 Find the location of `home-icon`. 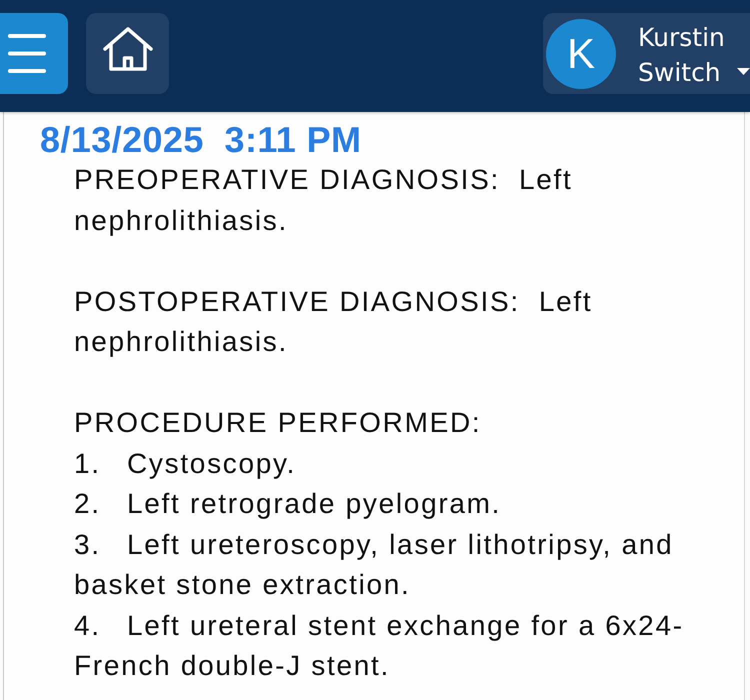

home-icon is located at coordinates (127, 48).